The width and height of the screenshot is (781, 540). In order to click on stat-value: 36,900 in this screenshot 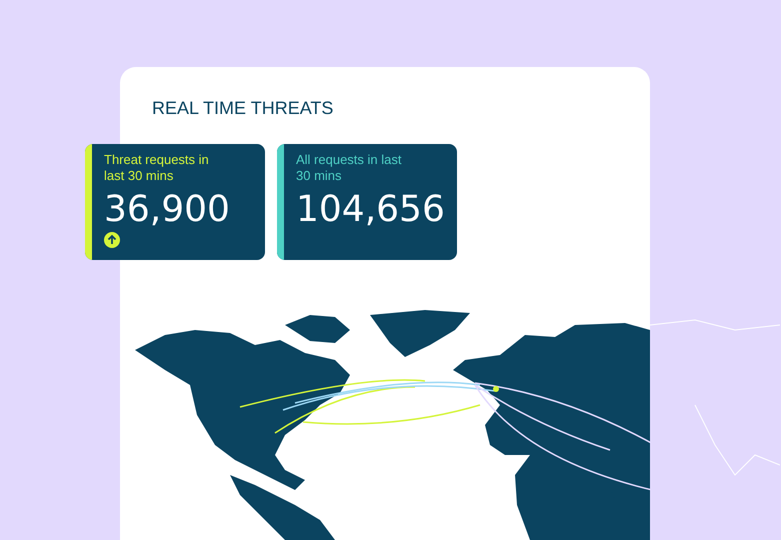, I will do `click(167, 210)`.